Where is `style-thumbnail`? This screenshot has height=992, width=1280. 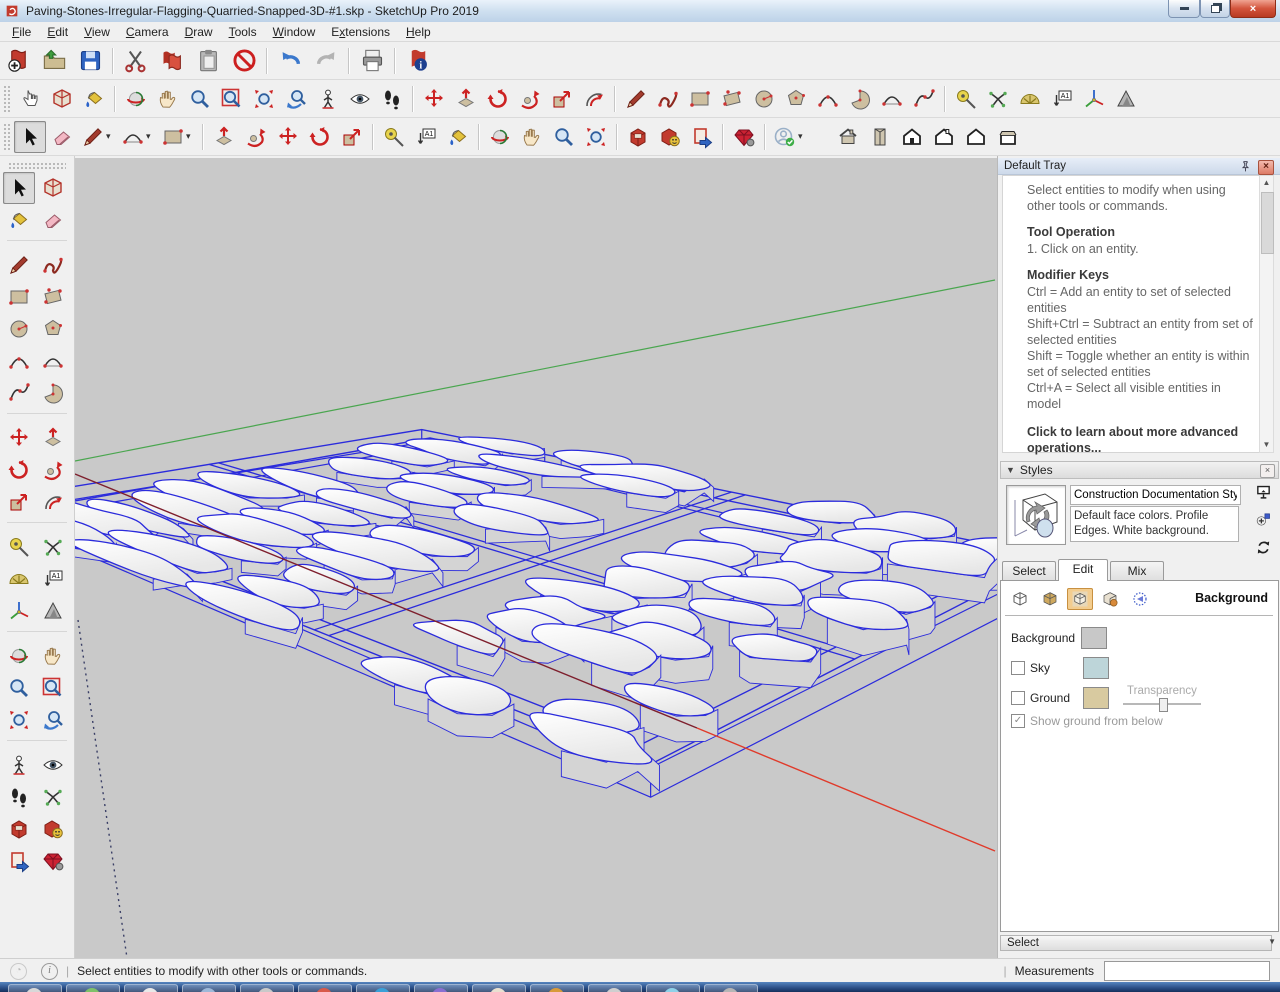 style-thumbnail is located at coordinates (1036, 515).